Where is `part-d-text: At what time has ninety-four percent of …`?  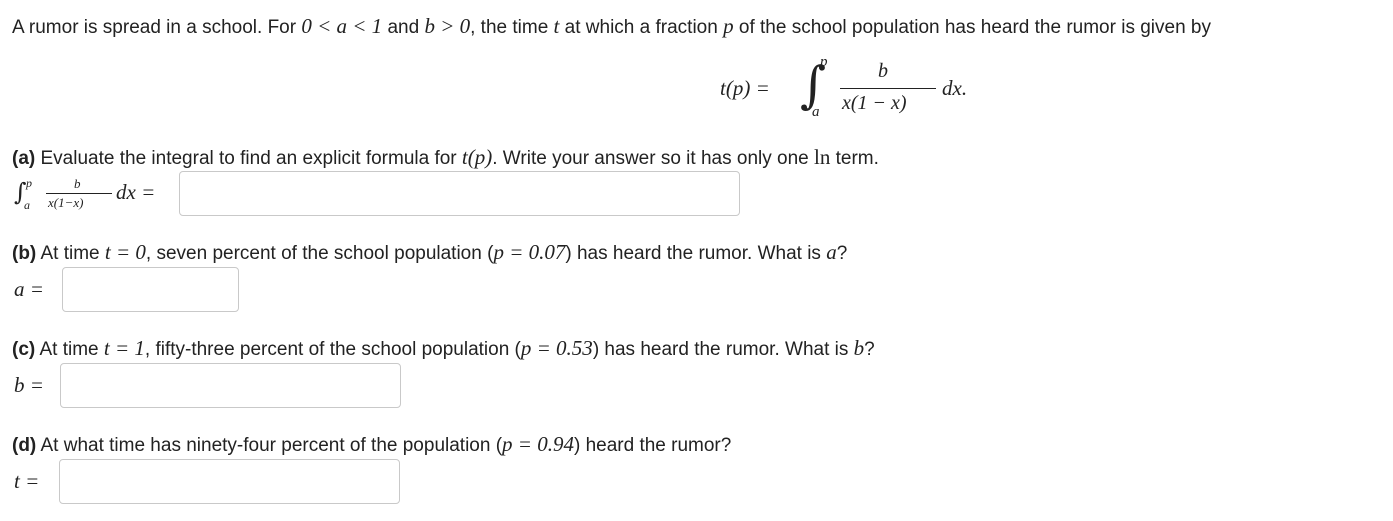 part-d-text: At what time has ninety-four percent of … is located at coordinates (269, 445).